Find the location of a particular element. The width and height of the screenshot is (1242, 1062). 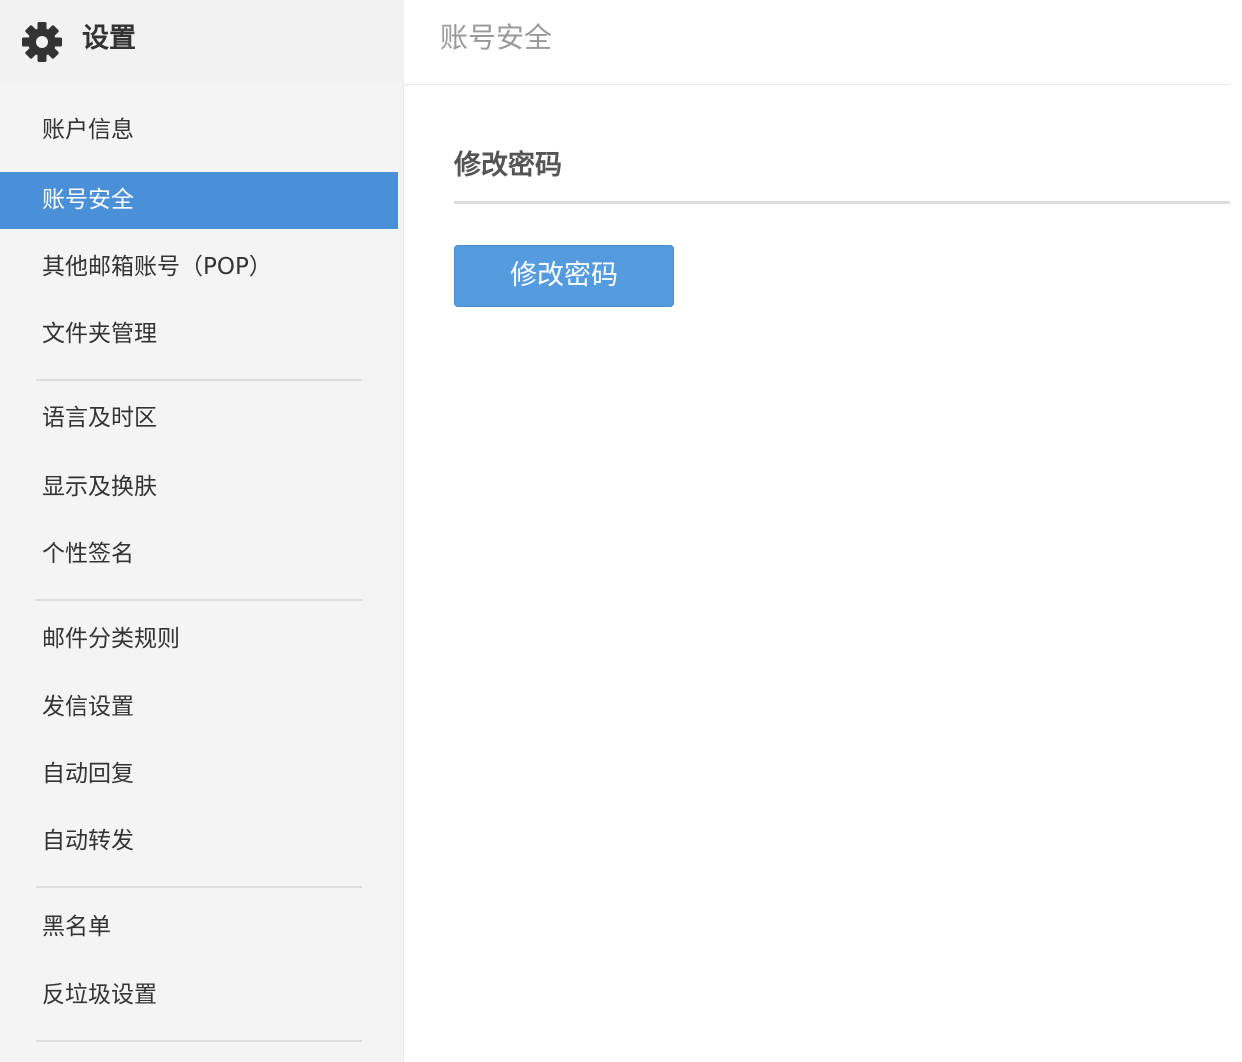

sidebar-item-auto-forward: 自动转发 is located at coordinates (199, 841).